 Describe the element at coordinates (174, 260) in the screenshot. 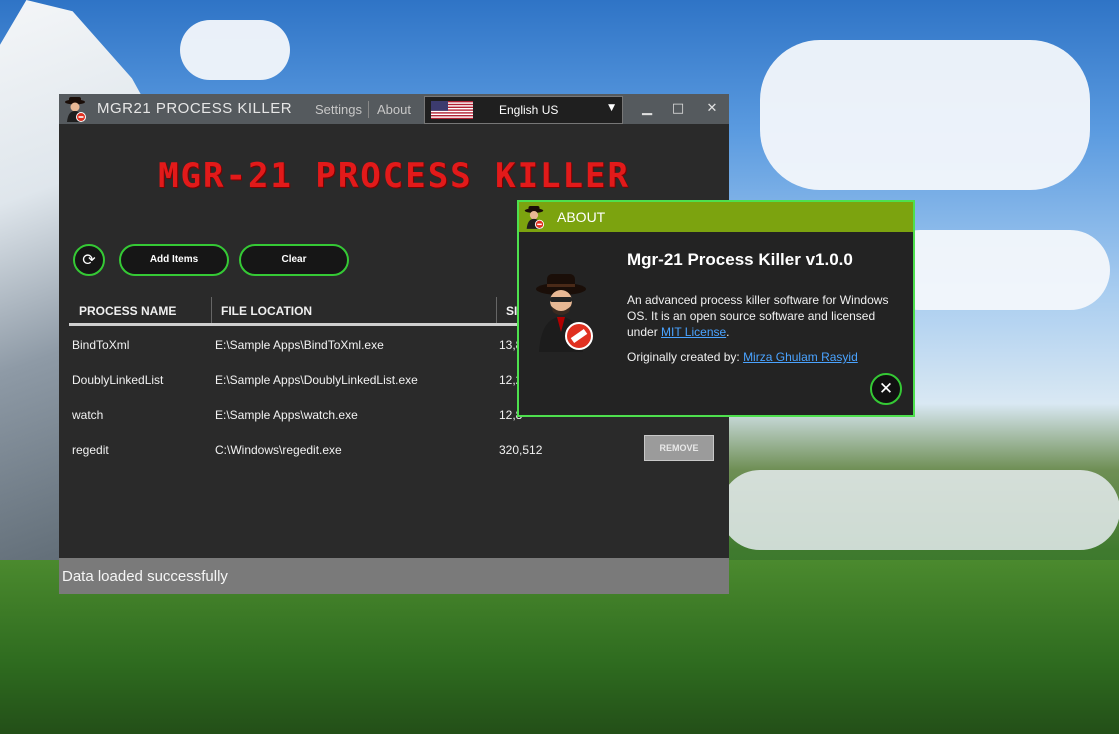

I see `add-items-button: Add Items` at that location.